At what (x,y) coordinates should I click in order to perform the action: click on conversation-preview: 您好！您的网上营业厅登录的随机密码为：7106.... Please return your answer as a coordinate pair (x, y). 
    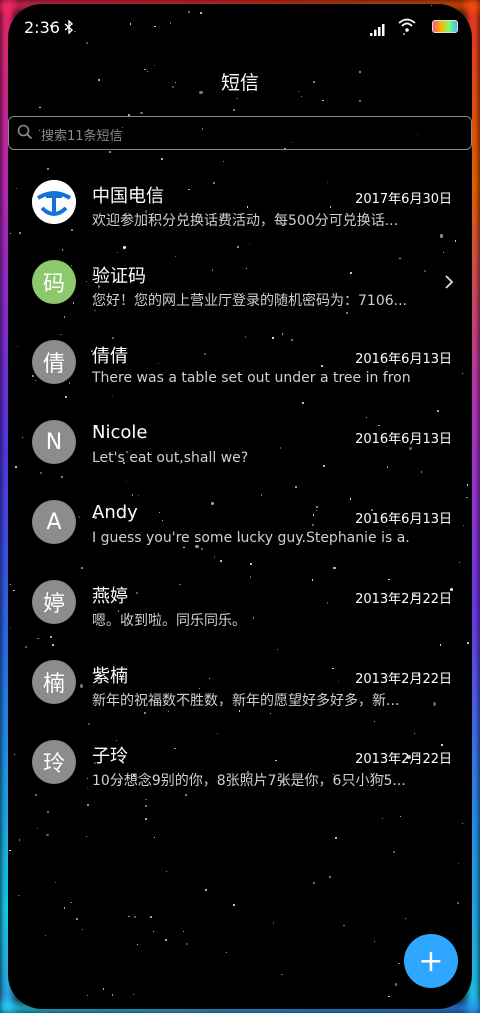
    Looking at the image, I should click on (249, 301).